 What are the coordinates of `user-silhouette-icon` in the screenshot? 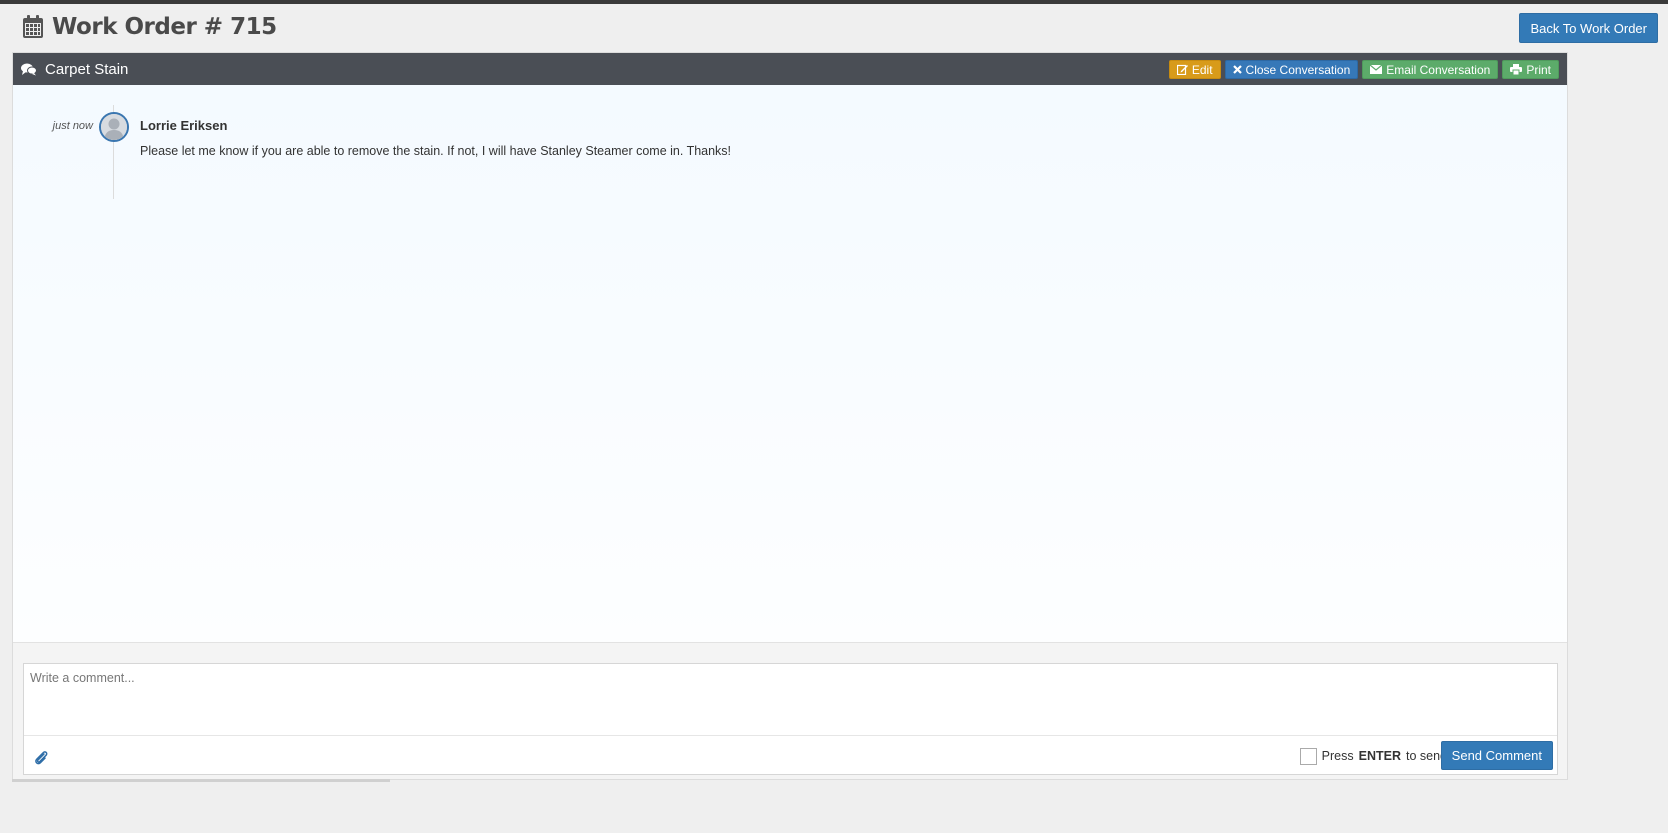 It's located at (114, 127).